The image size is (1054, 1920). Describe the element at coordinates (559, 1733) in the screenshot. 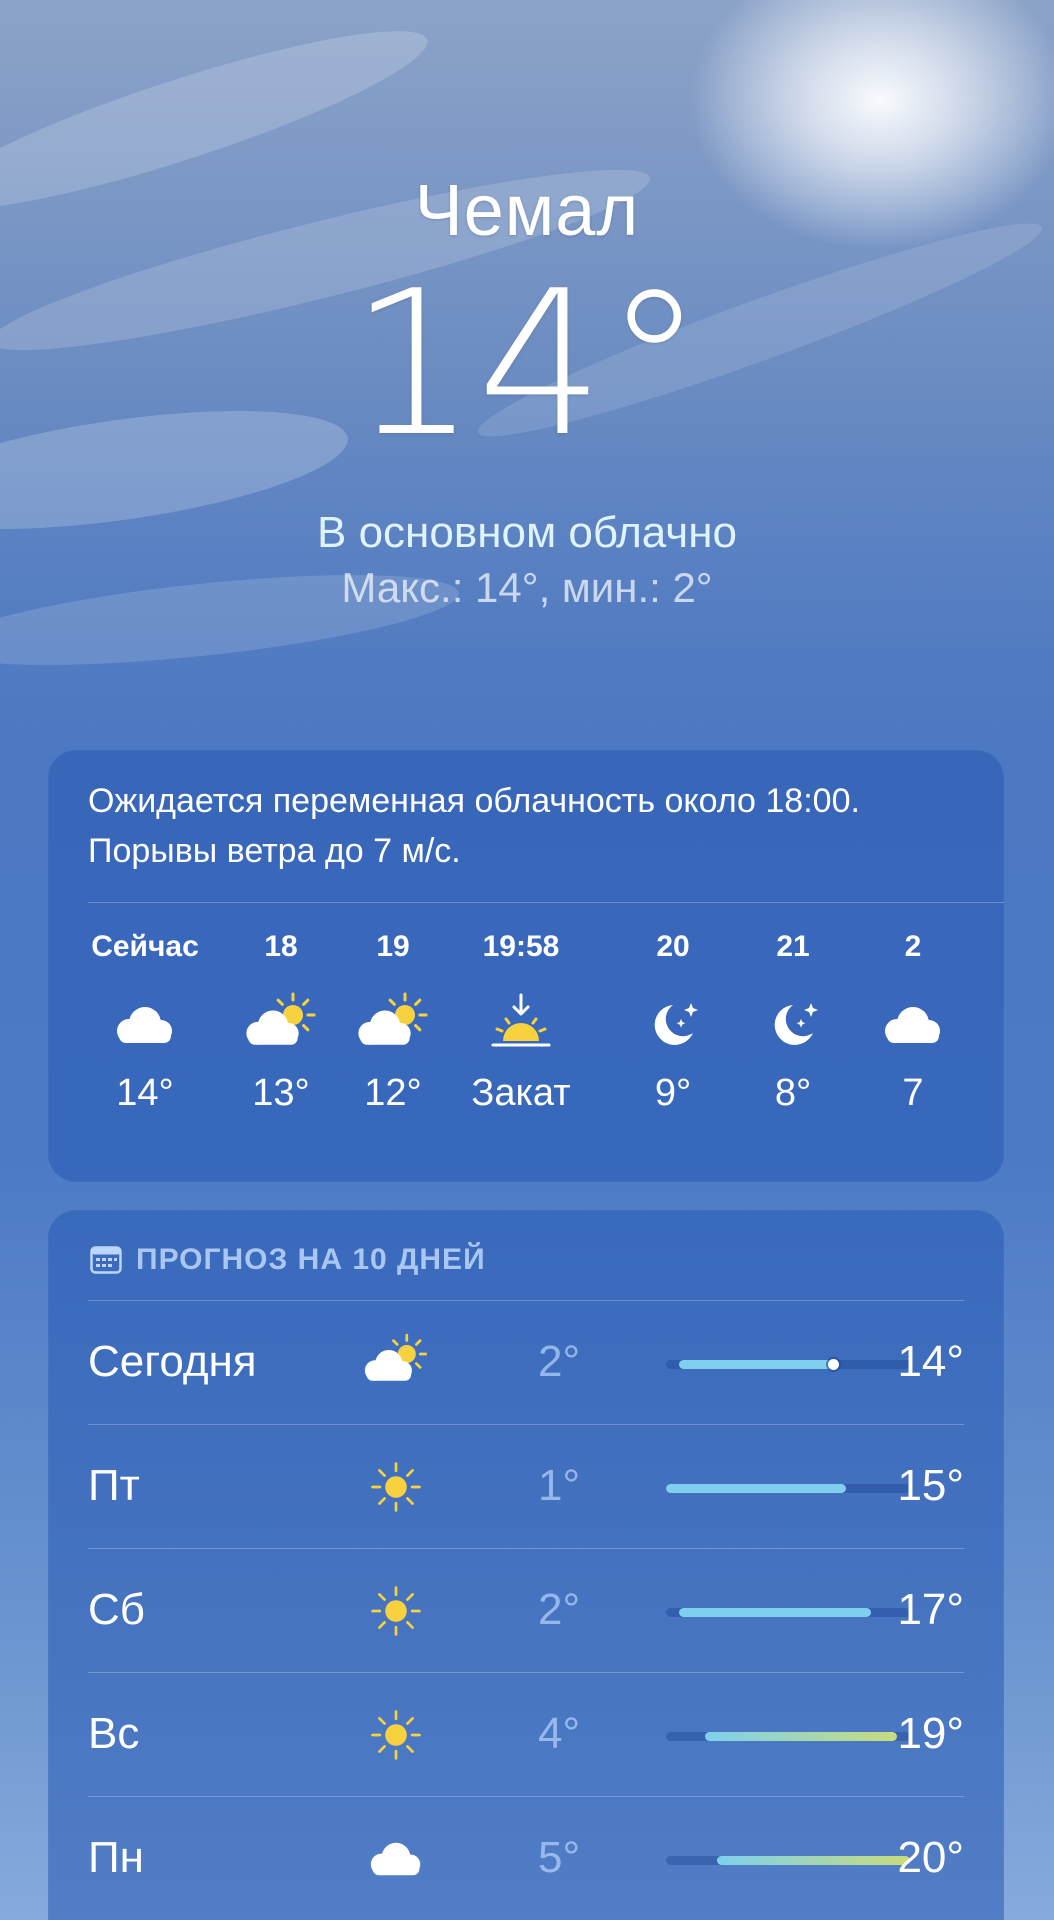

I see `low-temperature: 4°` at that location.